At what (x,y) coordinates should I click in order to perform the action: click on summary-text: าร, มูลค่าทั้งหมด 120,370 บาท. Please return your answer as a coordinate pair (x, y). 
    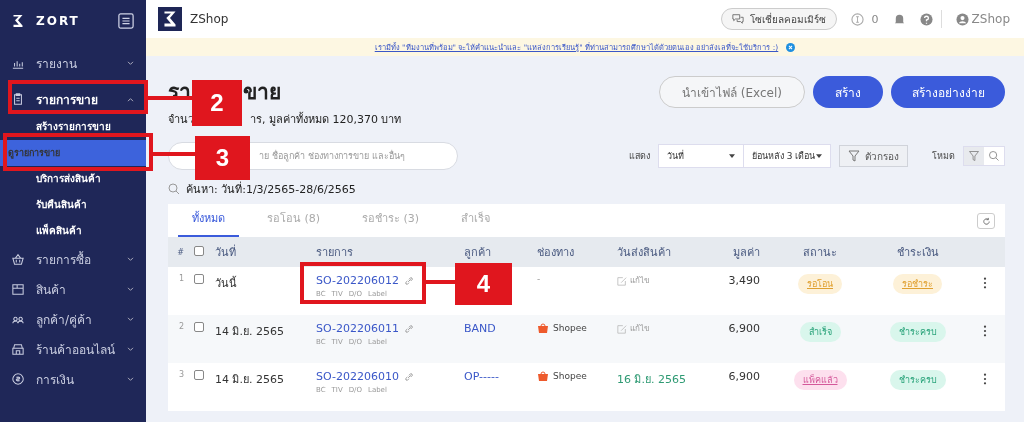
    Looking at the image, I should click on (326, 119).